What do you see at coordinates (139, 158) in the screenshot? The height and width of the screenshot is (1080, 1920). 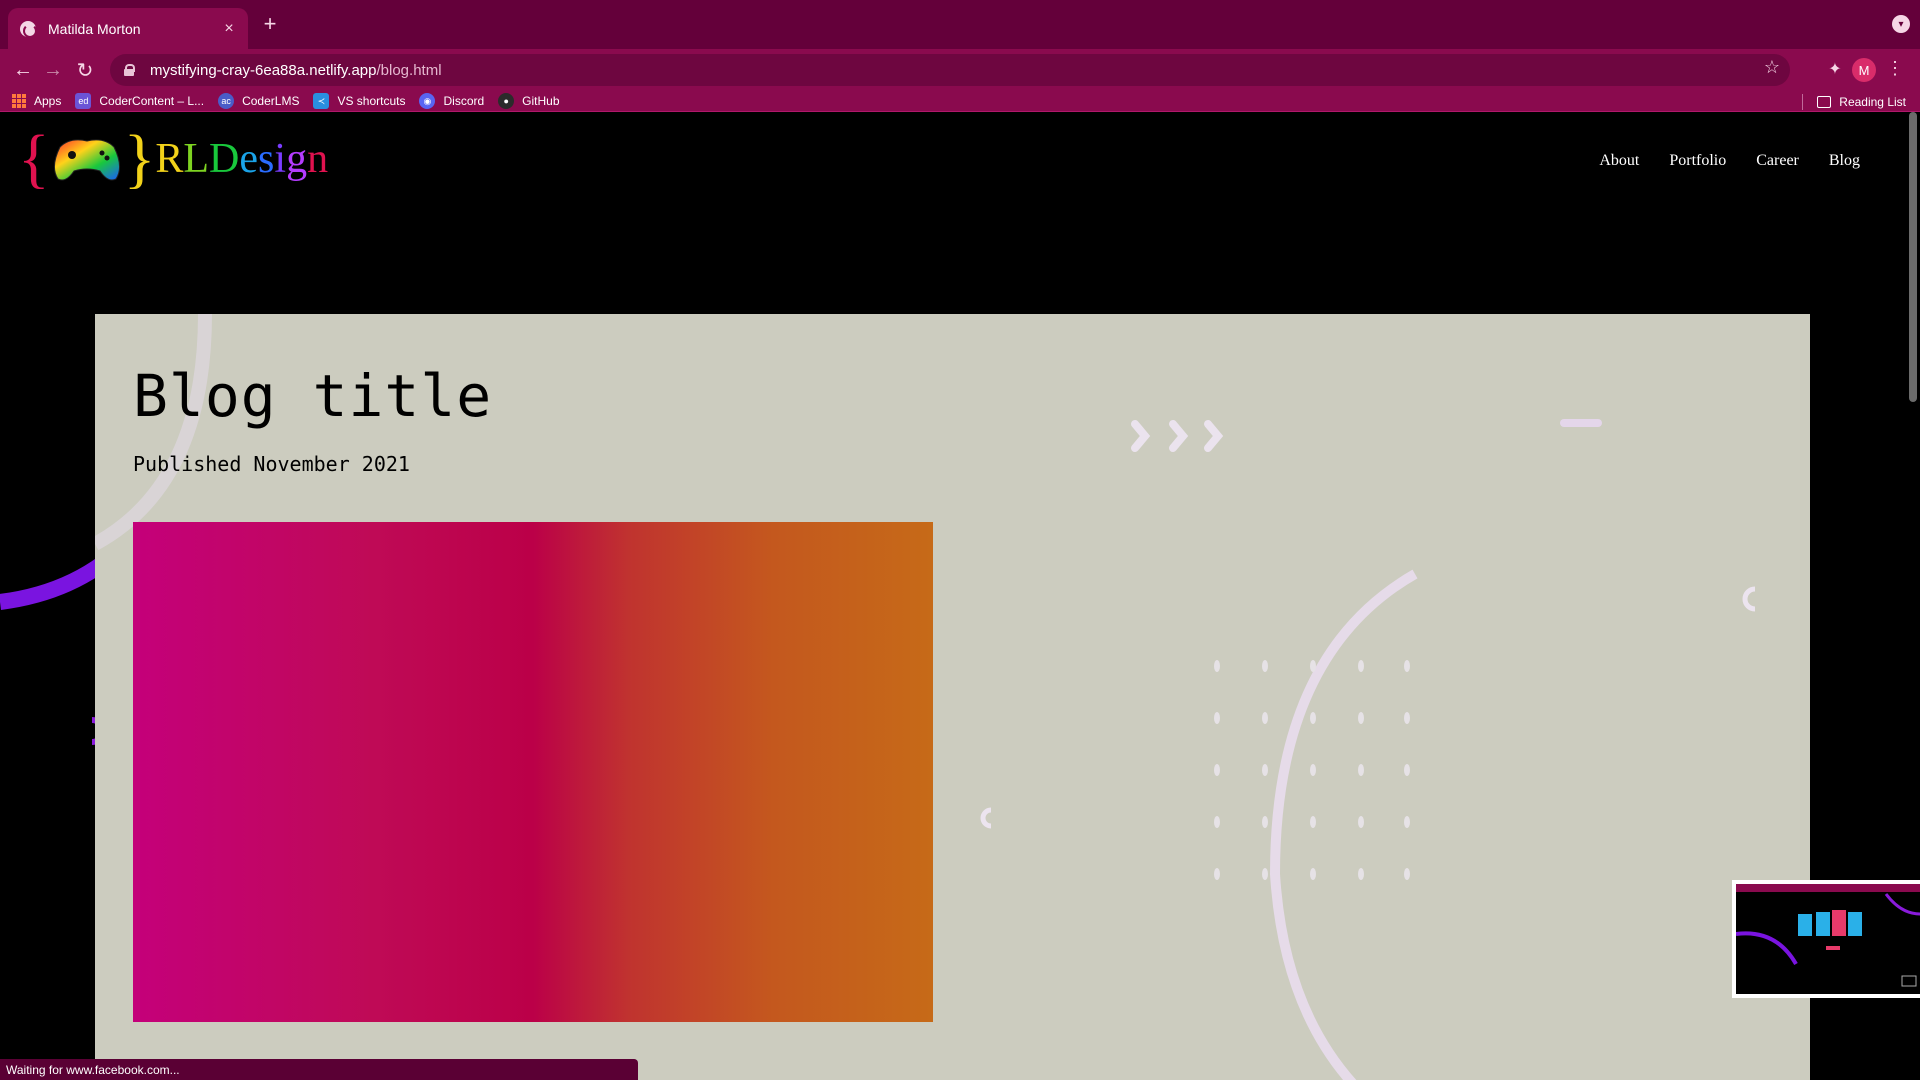 I see `logo-close-brace: }` at bounding box center [139, 158].